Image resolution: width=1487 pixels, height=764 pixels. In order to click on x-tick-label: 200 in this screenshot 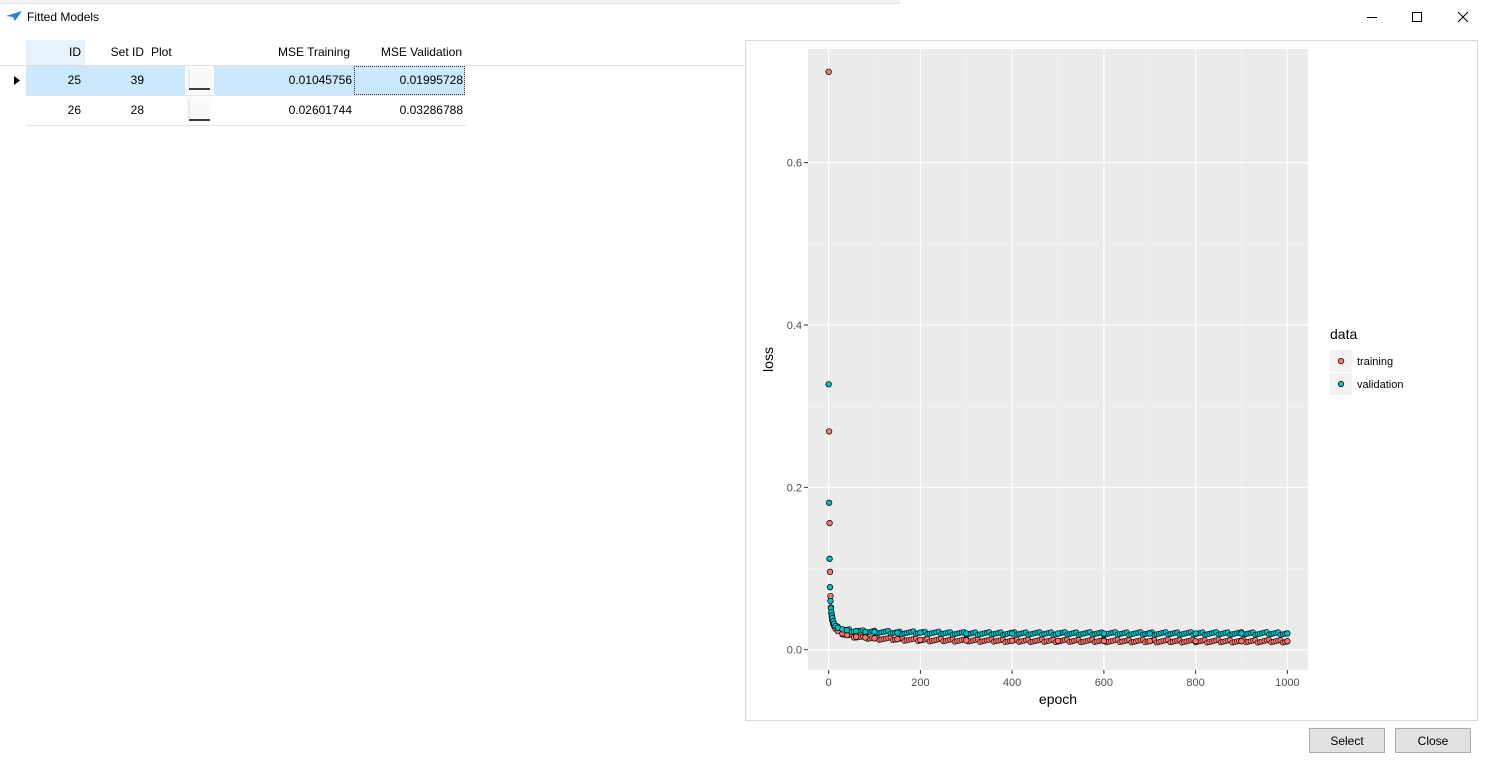, I will do `click(920, 683)`.